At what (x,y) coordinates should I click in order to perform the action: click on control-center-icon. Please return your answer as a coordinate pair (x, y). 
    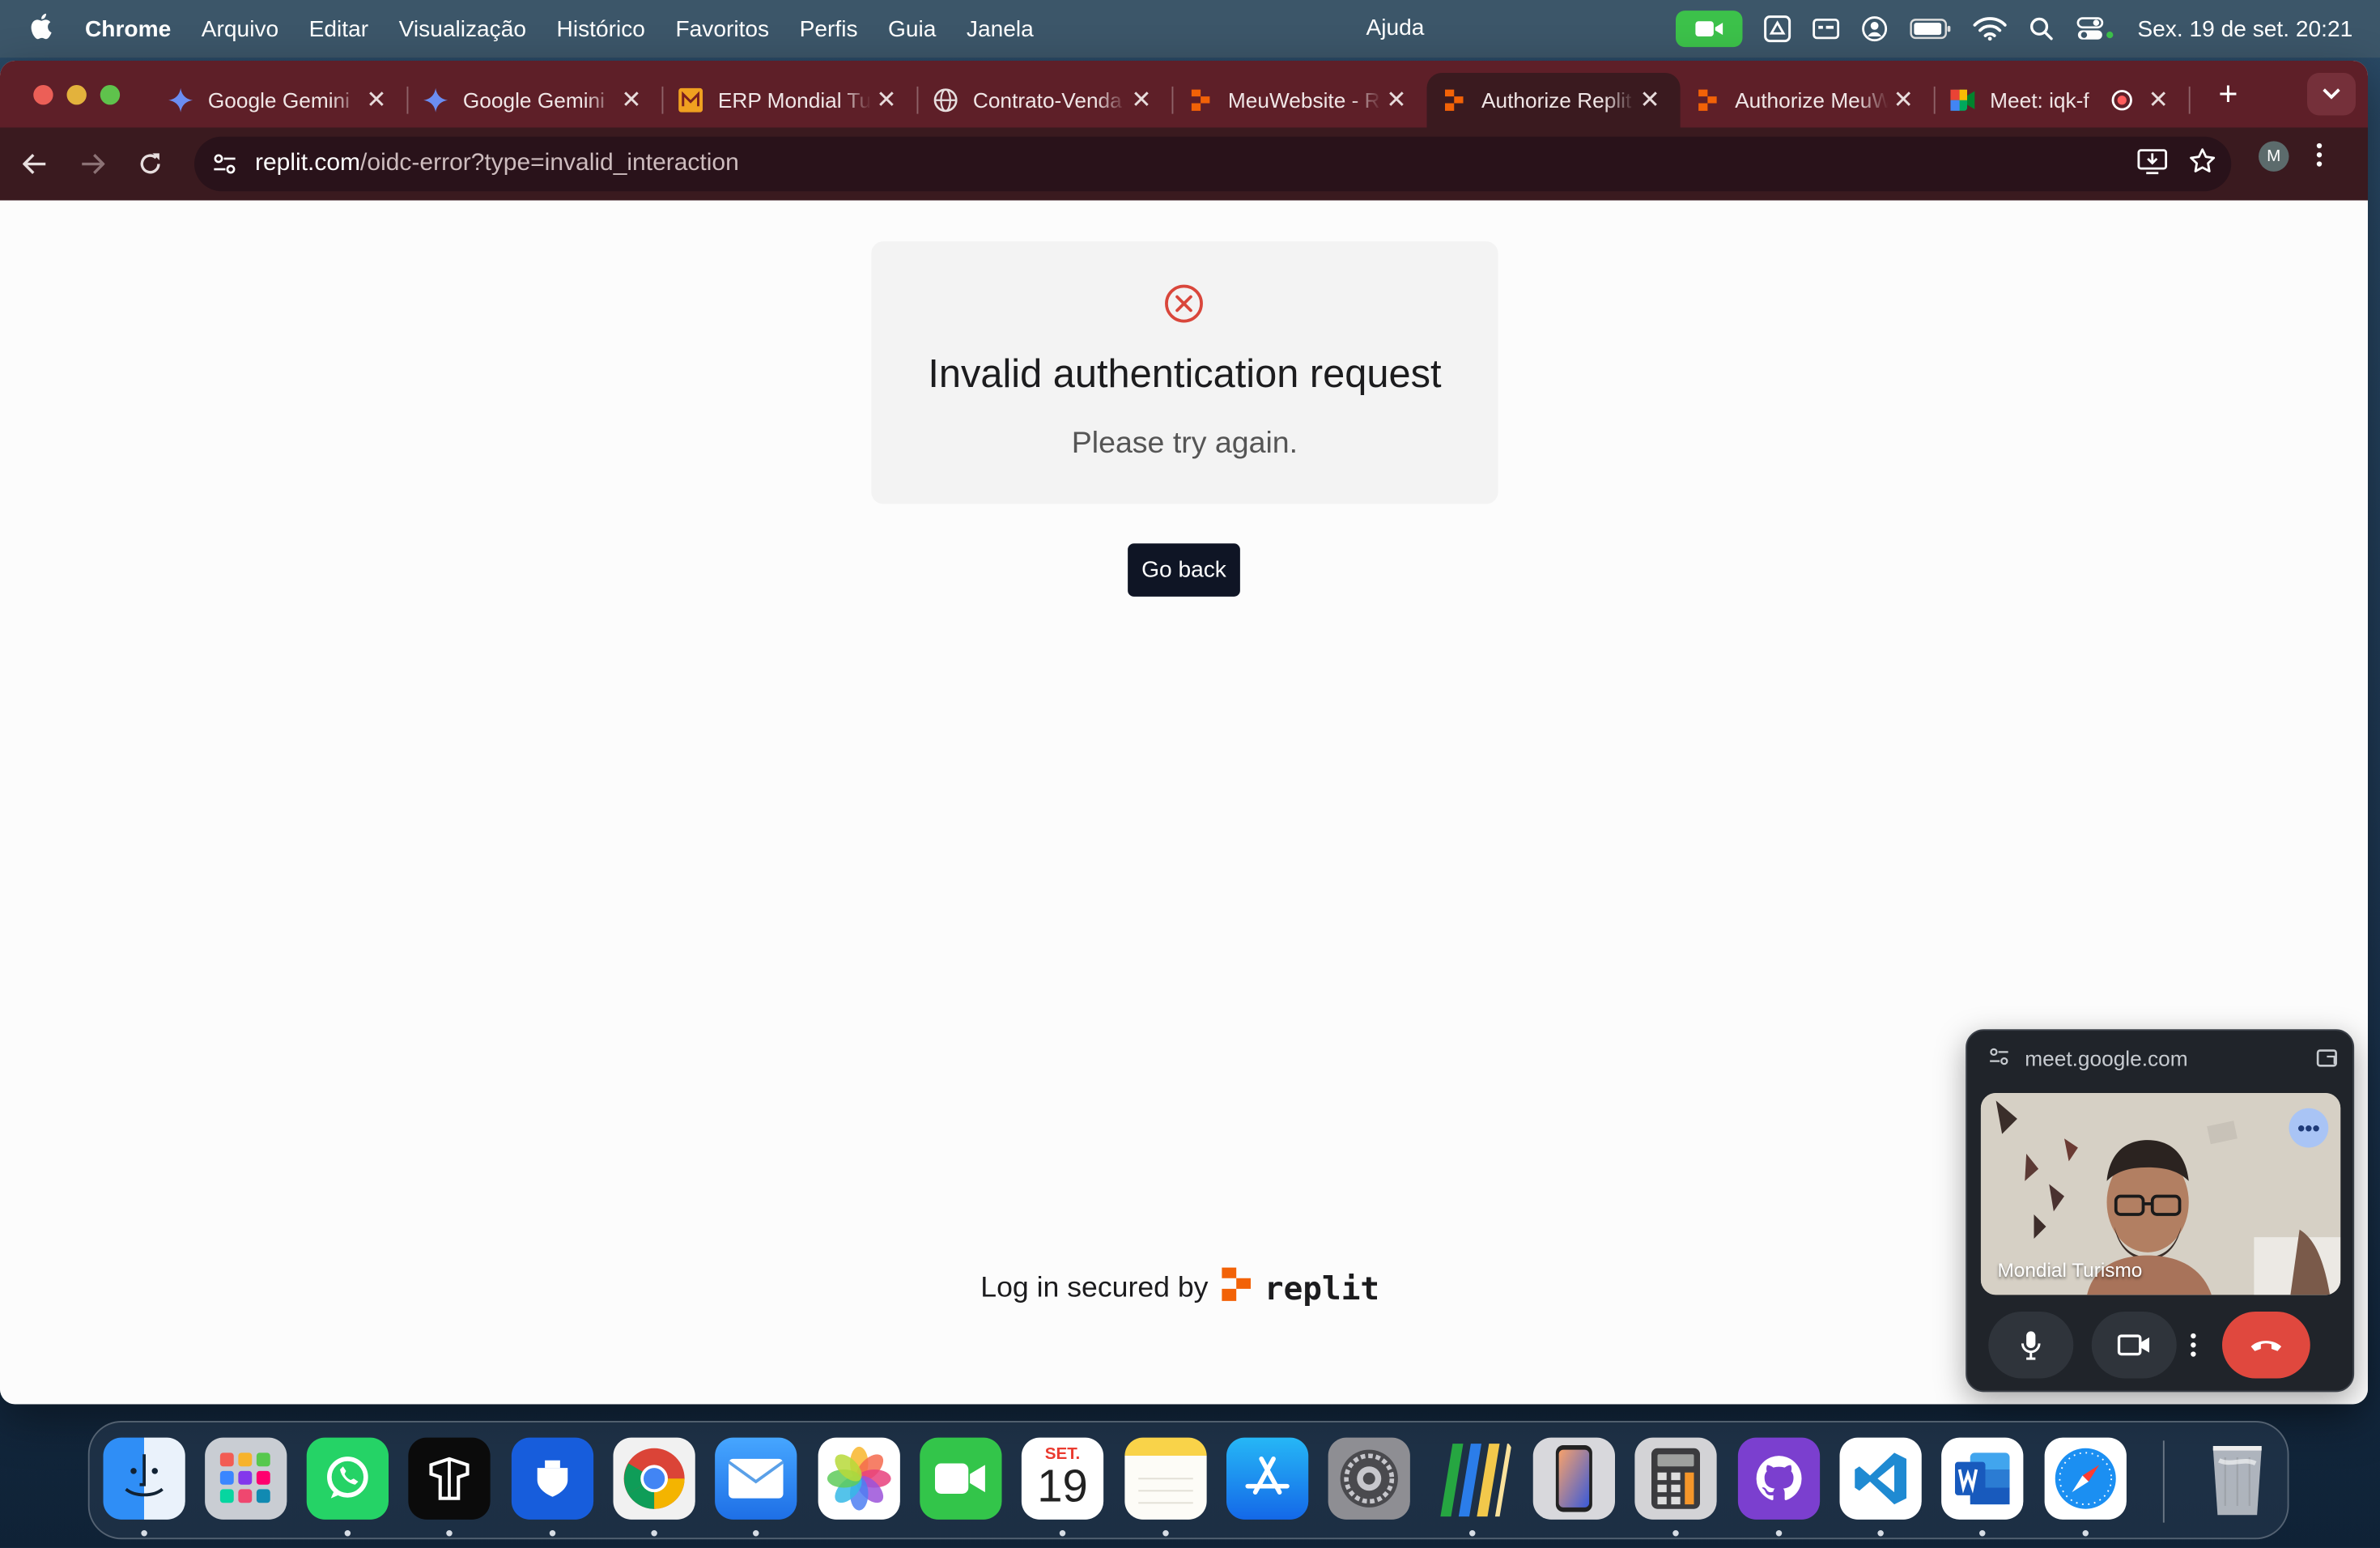
    Looking at the image, I should click on (2096, 29).